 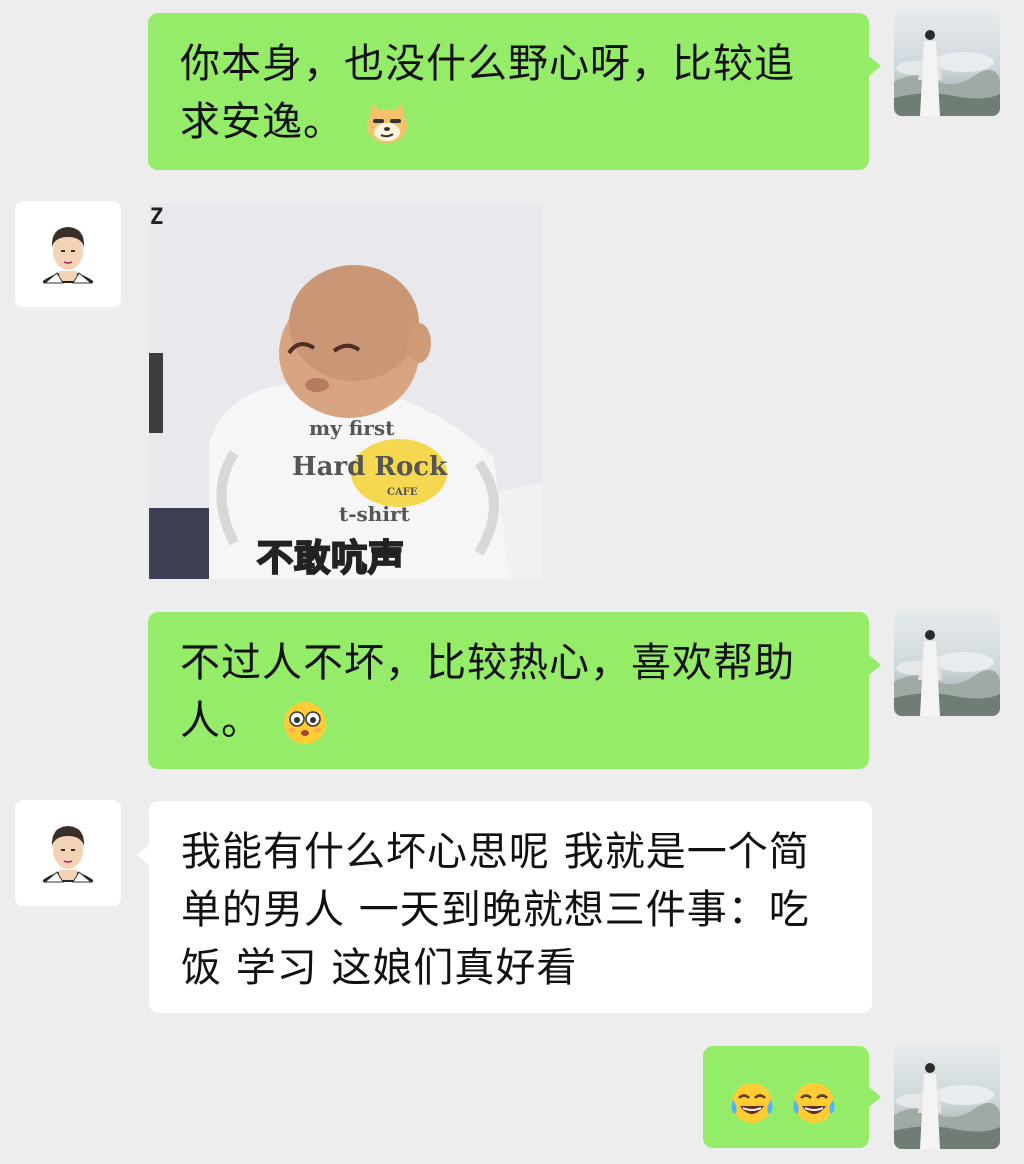 I want to click on message-bubble-outgoing: 不过人不坏，比较热心，喜欢帮助 人。, so click(x=508, y=690).